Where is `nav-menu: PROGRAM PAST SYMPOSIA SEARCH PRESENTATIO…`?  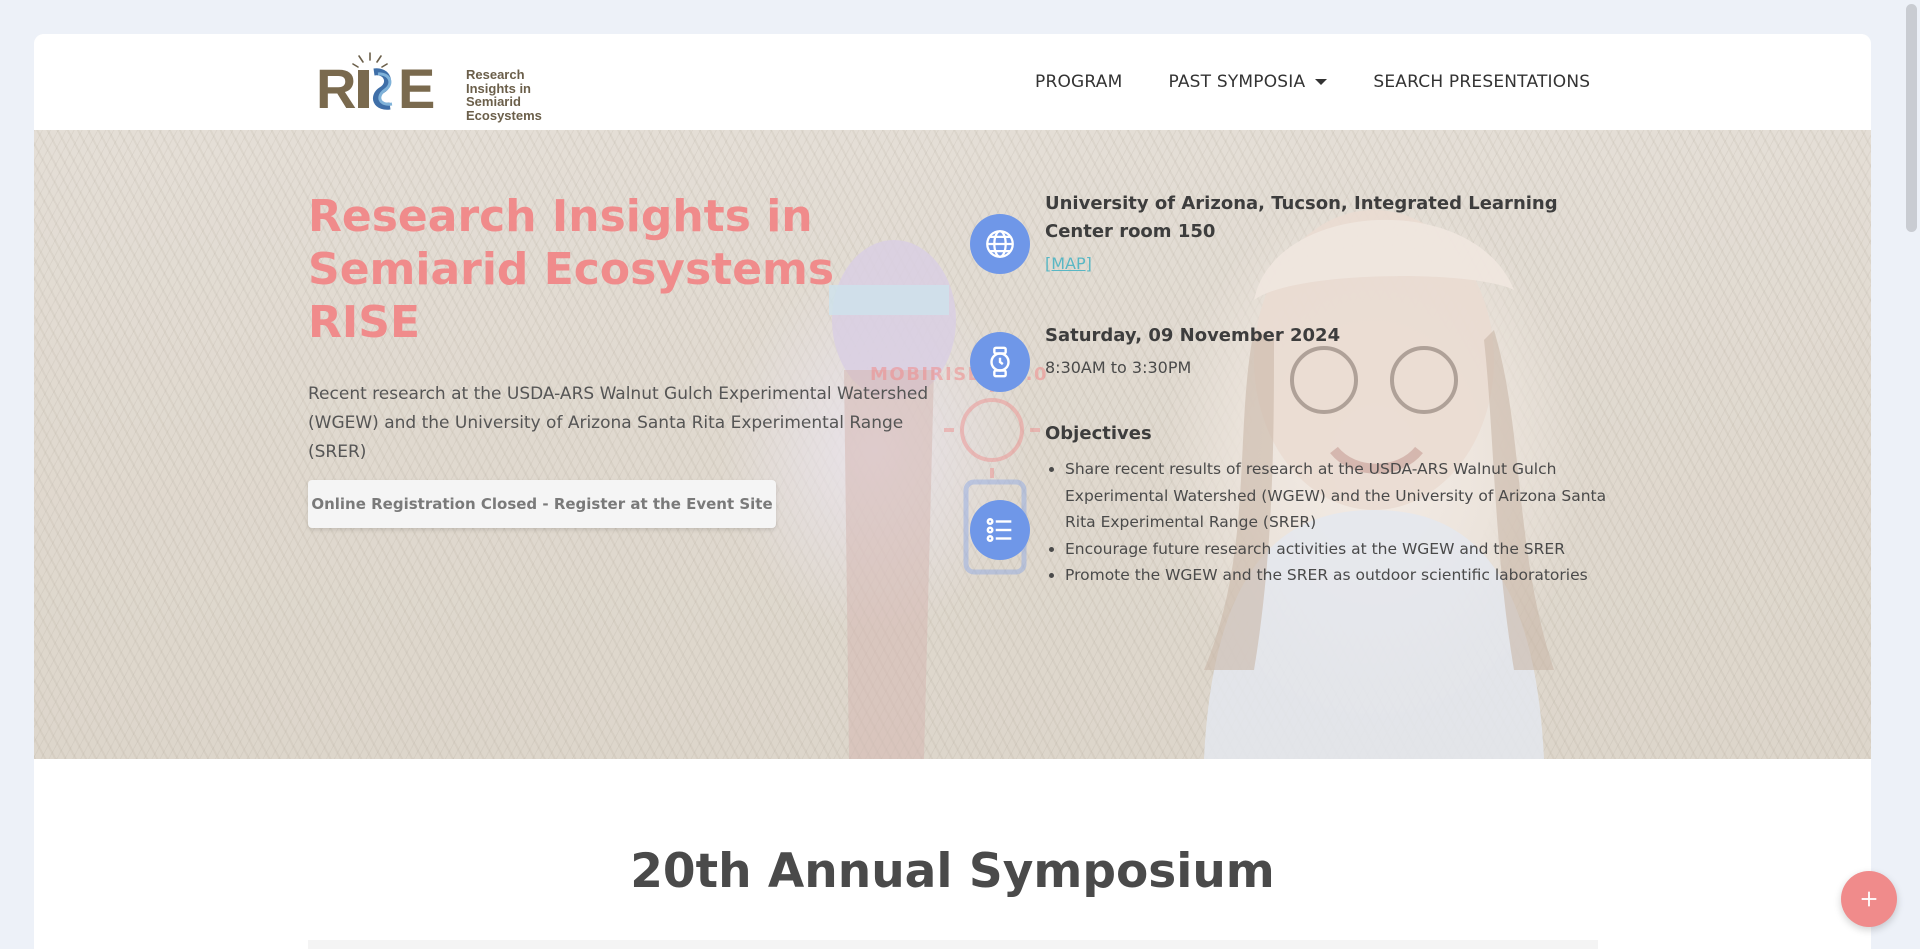
nav-menu: PROGRAM PAST SYMPOSIA SEARCH PRESENTATIO… is located at coordinates (1312, 82).